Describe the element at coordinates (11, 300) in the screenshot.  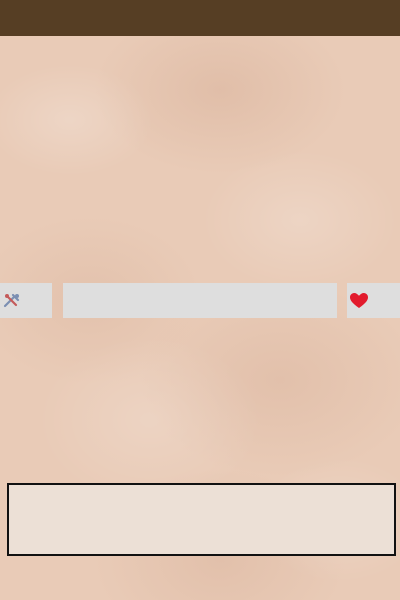
I see `tools-icon` at that location.